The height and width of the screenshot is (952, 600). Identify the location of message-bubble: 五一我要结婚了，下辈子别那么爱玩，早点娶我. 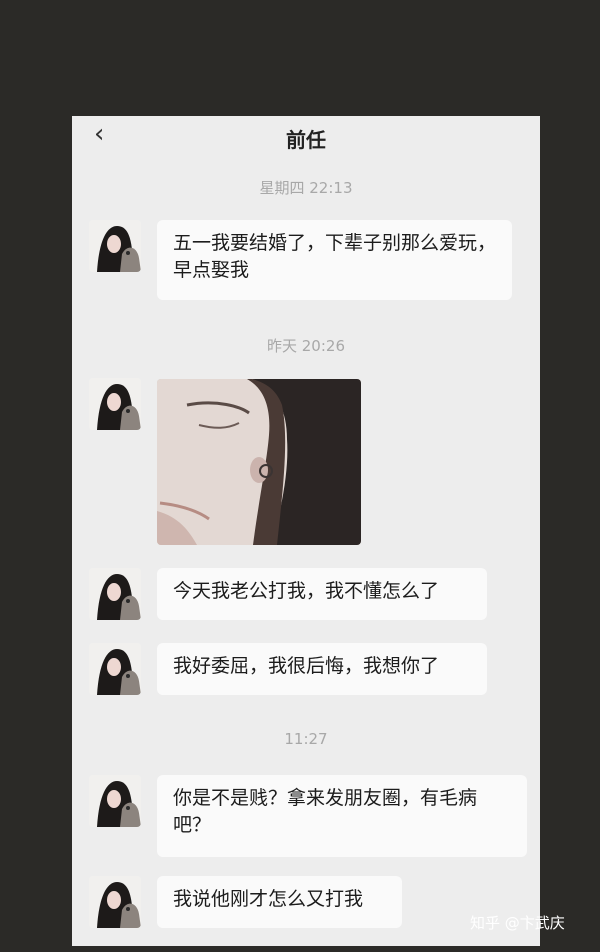
(334, 260).